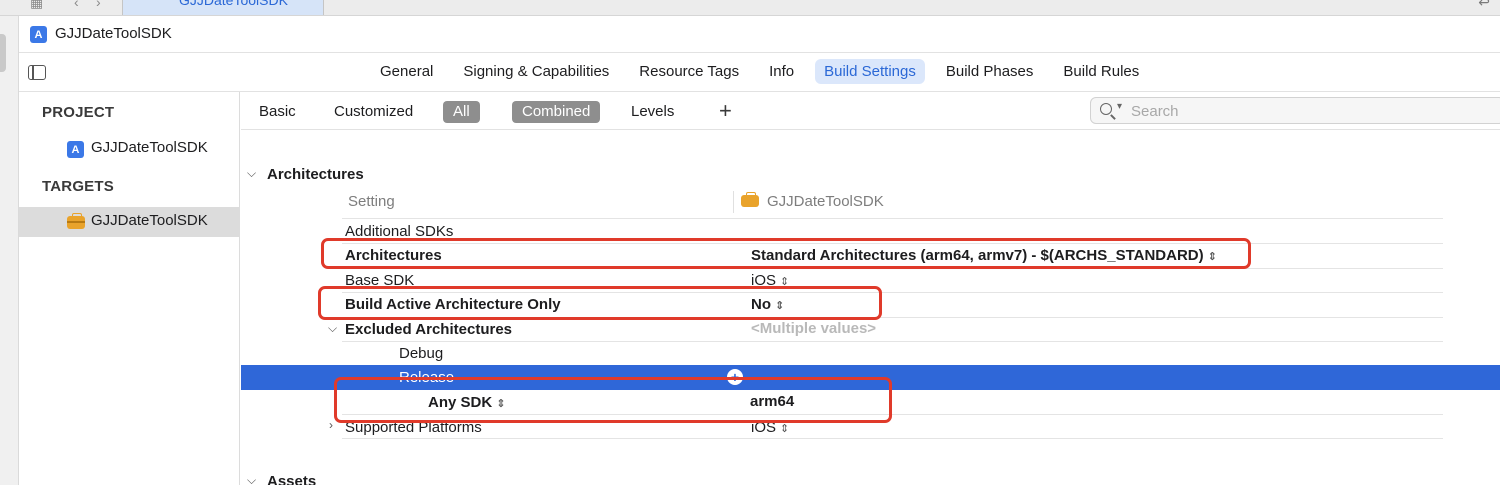 This screenshot has width=1500, height=485. What do you see at coordinates (315, 174) in the screenshot?
I see `section-title-architectures: Architectures` at bounding box center [315, 174].